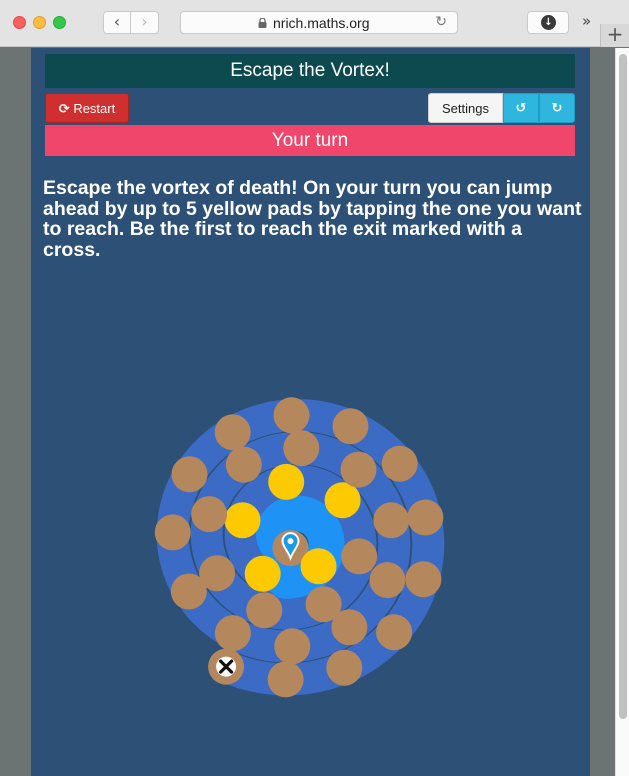  What do you see at coordinates (623, 386) in the screenshot?
I see `scrollbar-thumb` at bounding box center [623, 386].